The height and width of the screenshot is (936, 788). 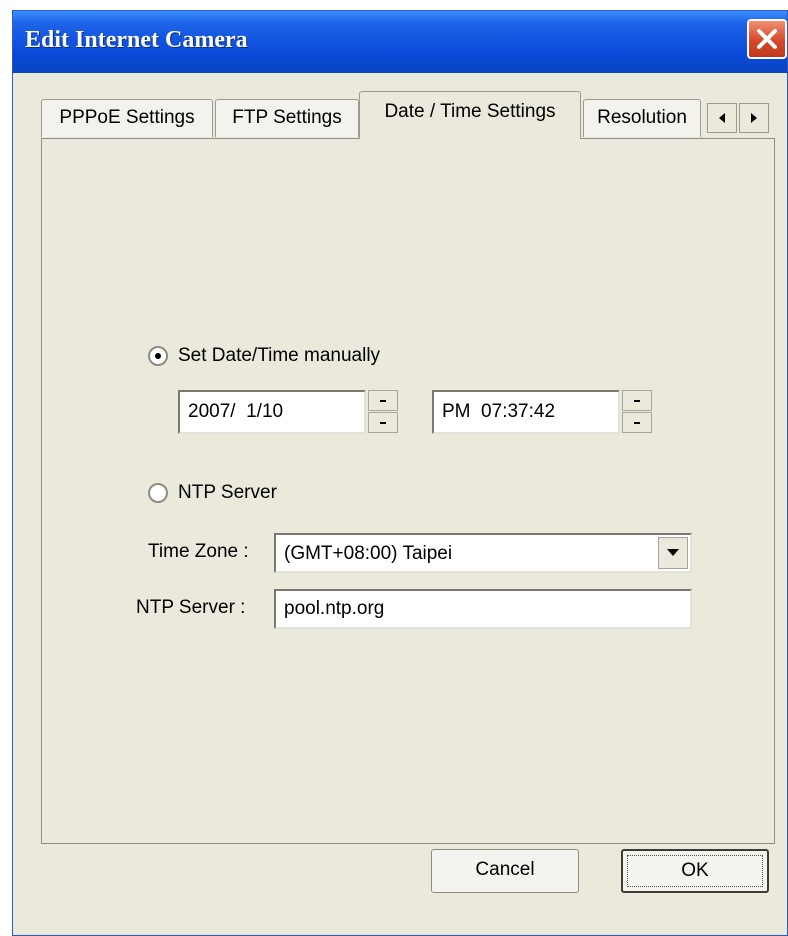 I want to click on manual-radio, so click(x=158, y=356).